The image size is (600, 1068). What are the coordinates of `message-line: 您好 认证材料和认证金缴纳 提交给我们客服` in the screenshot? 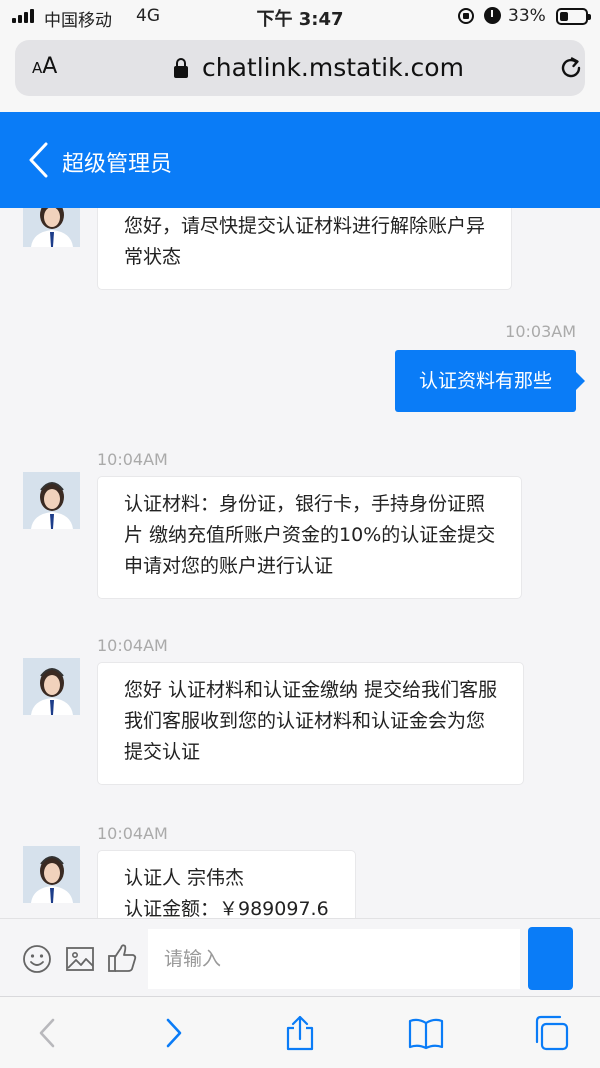 It's located at (311, 690).